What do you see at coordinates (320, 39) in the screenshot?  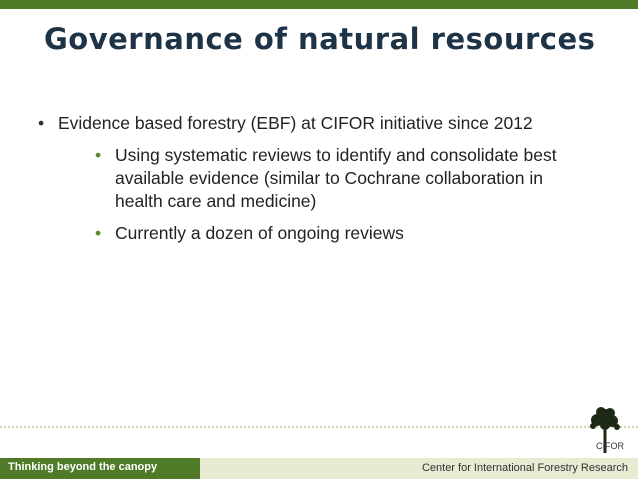 I see `slide-title: Governance of natural resources` at bounding box center [320, 39].